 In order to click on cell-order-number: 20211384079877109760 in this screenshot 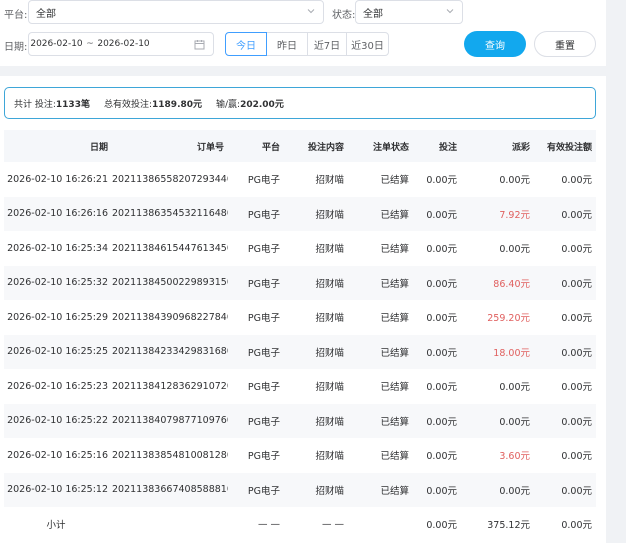, I will do `click(170, 420)`.